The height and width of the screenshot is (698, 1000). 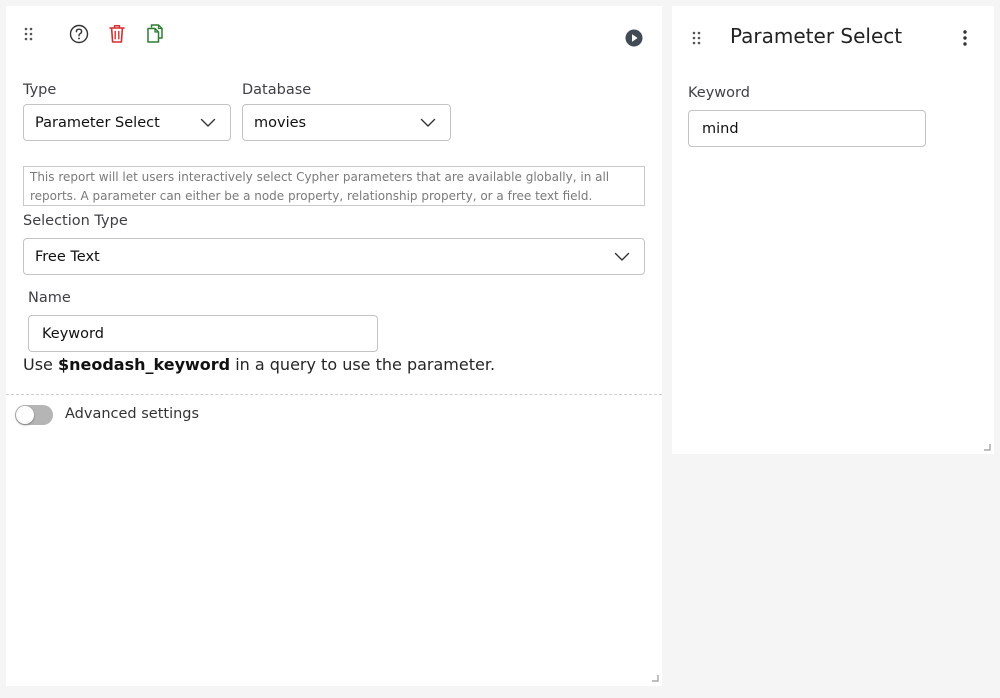 I want to click on name-input: Keyword, so click(x=203, y=333).